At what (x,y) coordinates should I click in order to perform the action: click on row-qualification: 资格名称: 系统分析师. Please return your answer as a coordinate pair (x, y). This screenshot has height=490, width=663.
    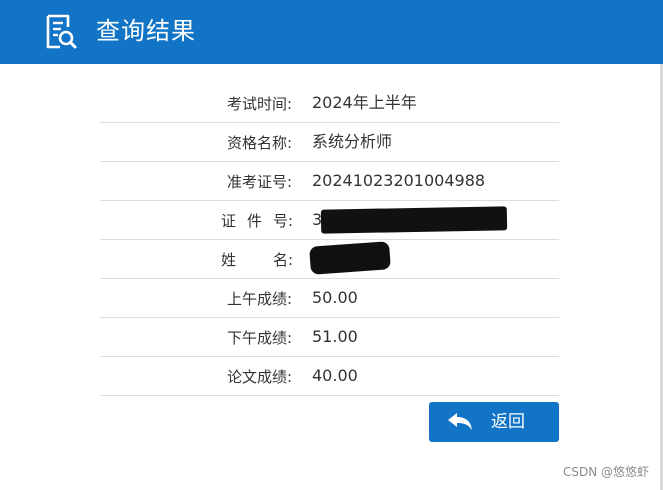
    Looking at the image, I should click on (329, 142).